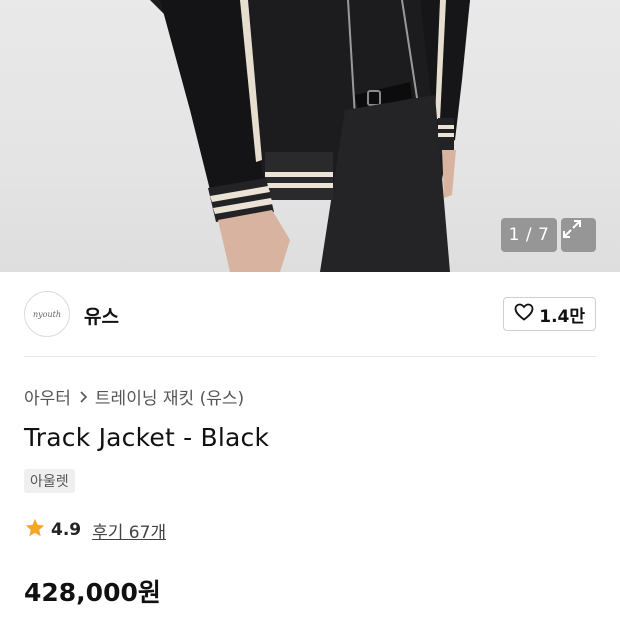 The height and width of the screenshot is (620, 620). What do you see at coordinates (524, 314) in the screenshot?
I see `heart-icon` at bounding box center [524, 314].